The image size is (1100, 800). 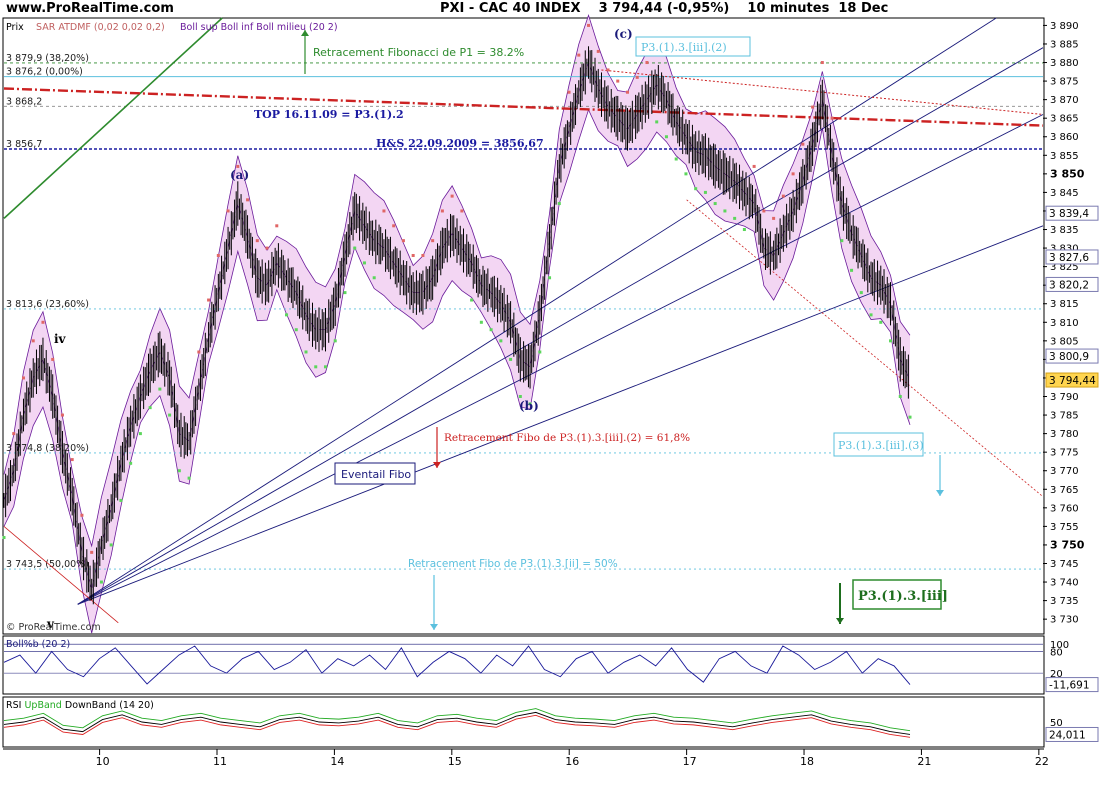 What do you see at coordinates (80, 705) in the screenshot?
I see `legend-rsi: RSI UpBand DownBand (14 20)` at bounding box center [80, 705].